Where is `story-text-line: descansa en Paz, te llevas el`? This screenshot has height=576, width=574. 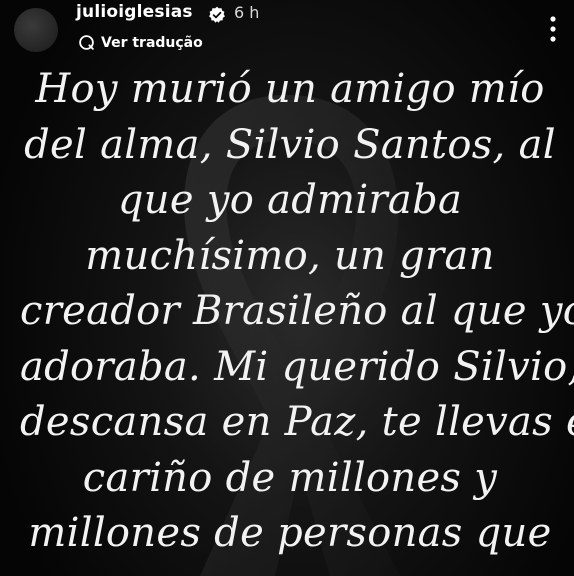 story-text-line: descansa en Paz, te llevas el is located at coordinates (297, 422).